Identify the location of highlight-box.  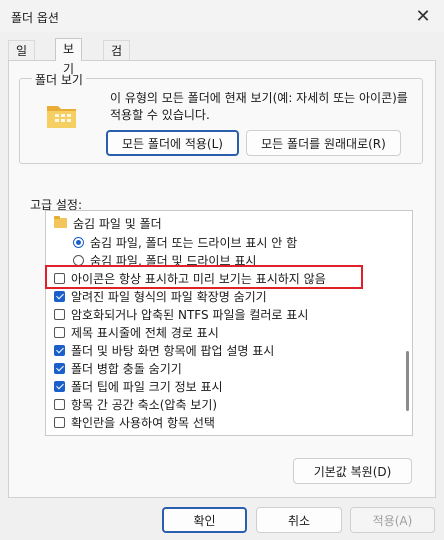
(204, 277).